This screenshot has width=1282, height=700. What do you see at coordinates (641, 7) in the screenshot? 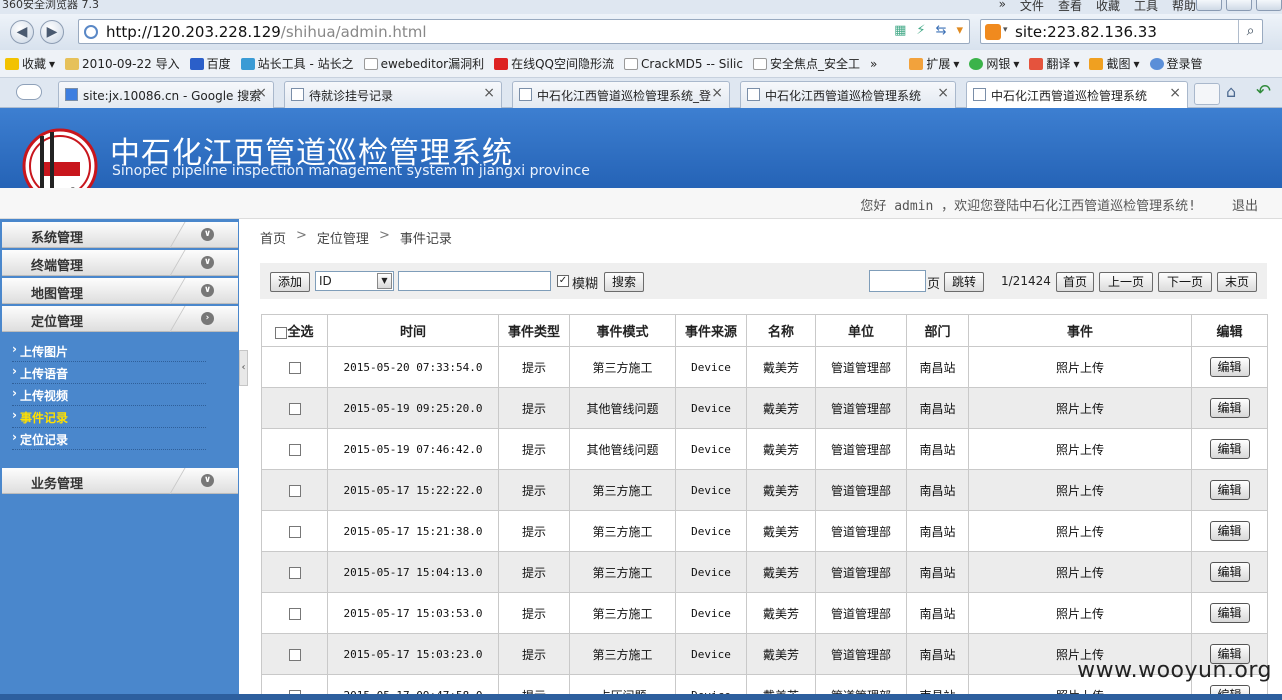
I see `browser-title-bar: 360安全浏览器 7.3 » 文件 查看 收藏 工具 帮助` at bounding box center [641, 7].